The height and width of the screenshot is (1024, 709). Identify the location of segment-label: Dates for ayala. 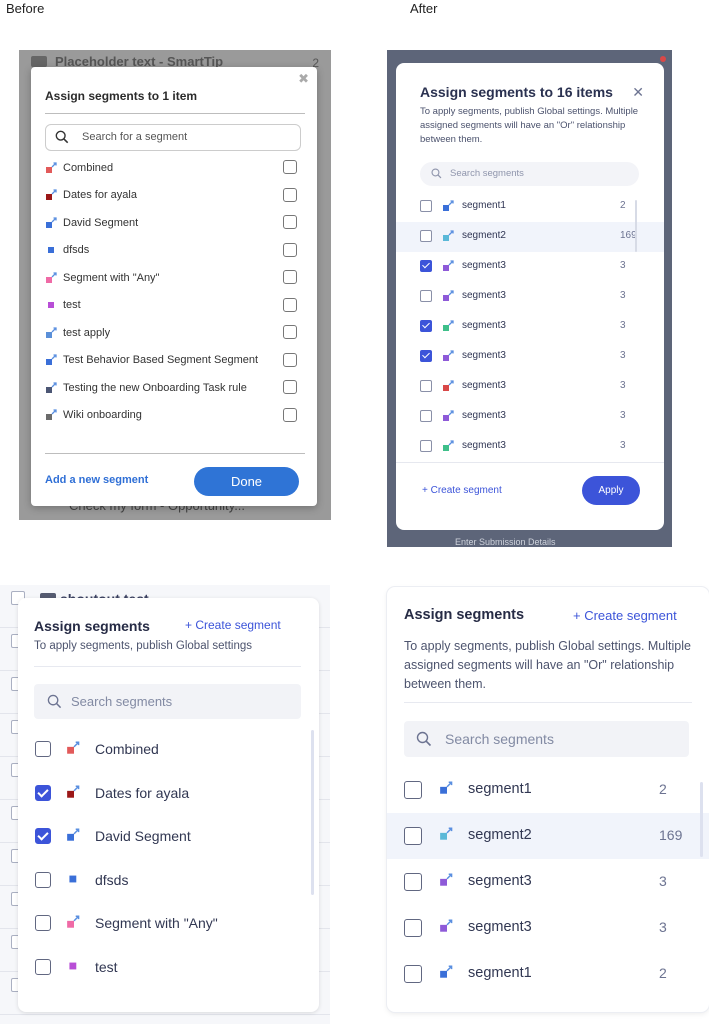
(142, 792).